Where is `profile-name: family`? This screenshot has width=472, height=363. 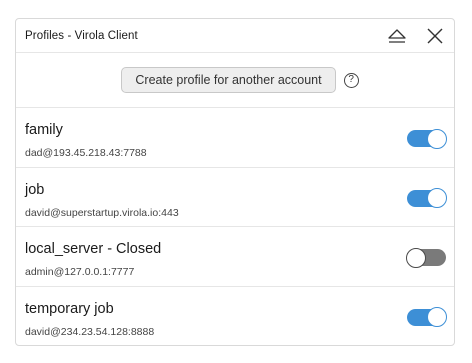 profile-name: family is located at coordinates (44, 130).